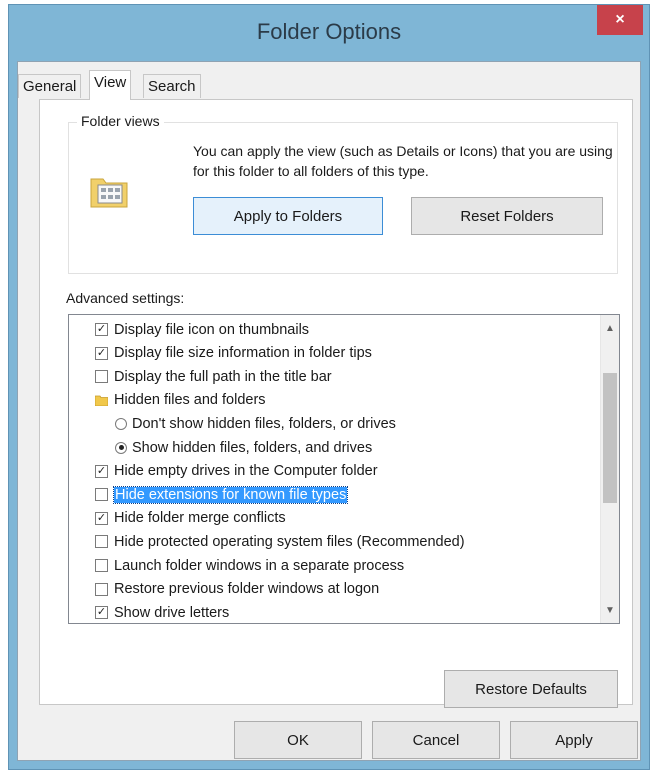  I want to click on settings-row: Show hidden files, folders, and drives, so click(243, 447).